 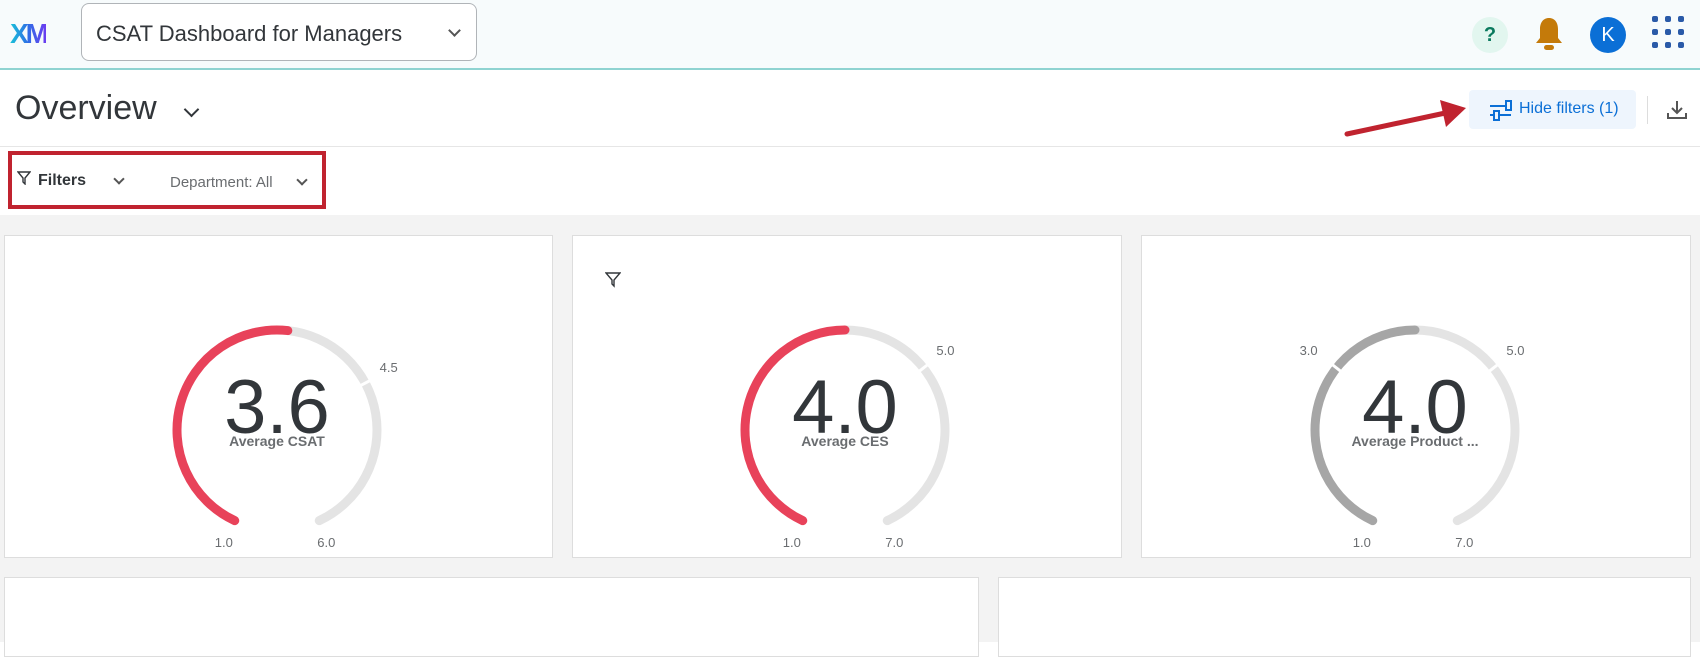 I want to click on gauge-min-label: 1.0, so click(x=1361, y=542).